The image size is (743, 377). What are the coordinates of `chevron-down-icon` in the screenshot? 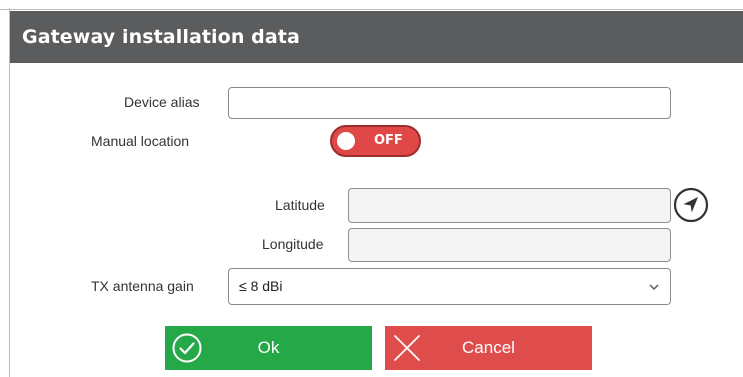 It's located at (654, 287).